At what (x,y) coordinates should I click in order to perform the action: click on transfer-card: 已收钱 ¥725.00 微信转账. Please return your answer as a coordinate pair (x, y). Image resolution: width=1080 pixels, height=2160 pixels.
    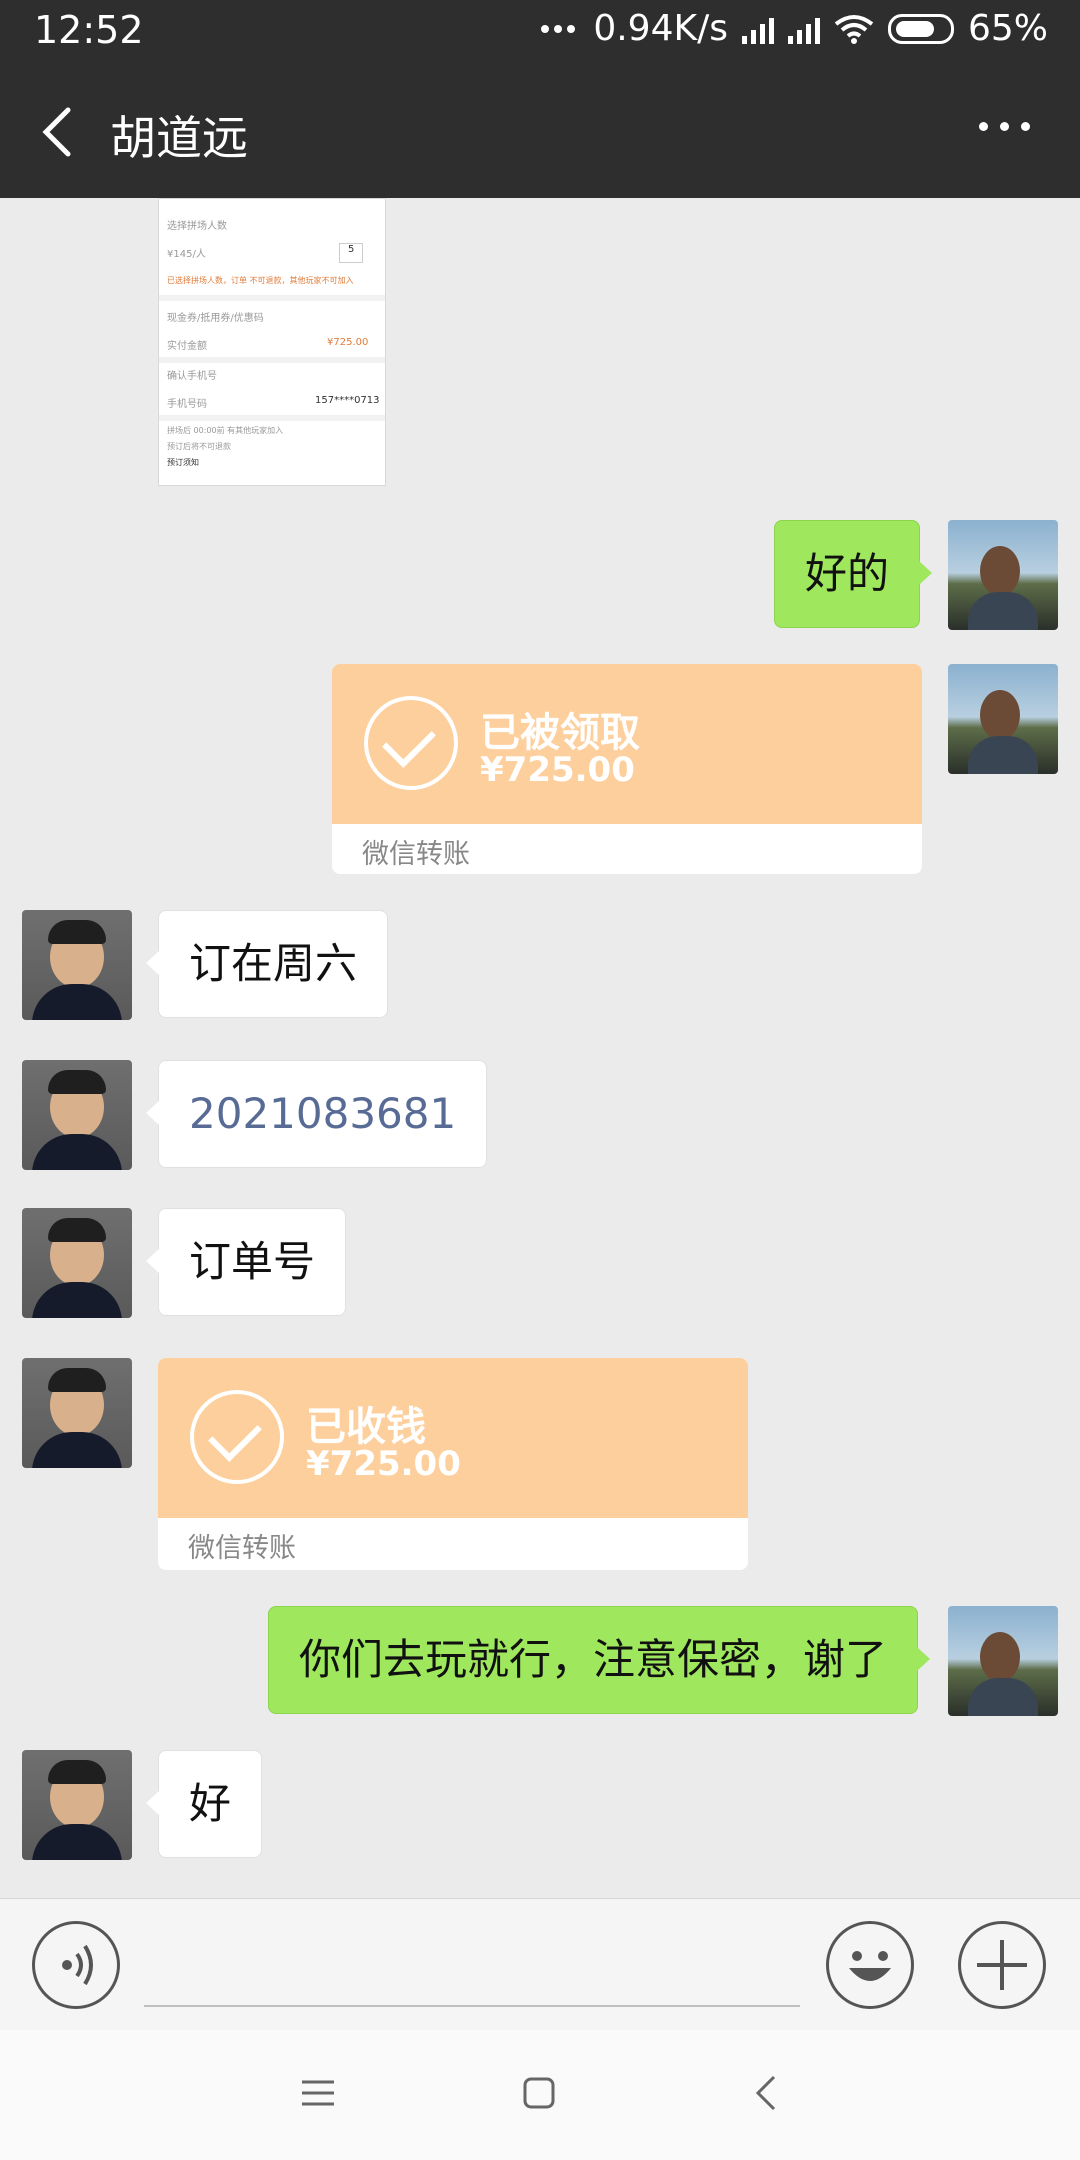
    Looking at the image, I should click on (453, 1464).